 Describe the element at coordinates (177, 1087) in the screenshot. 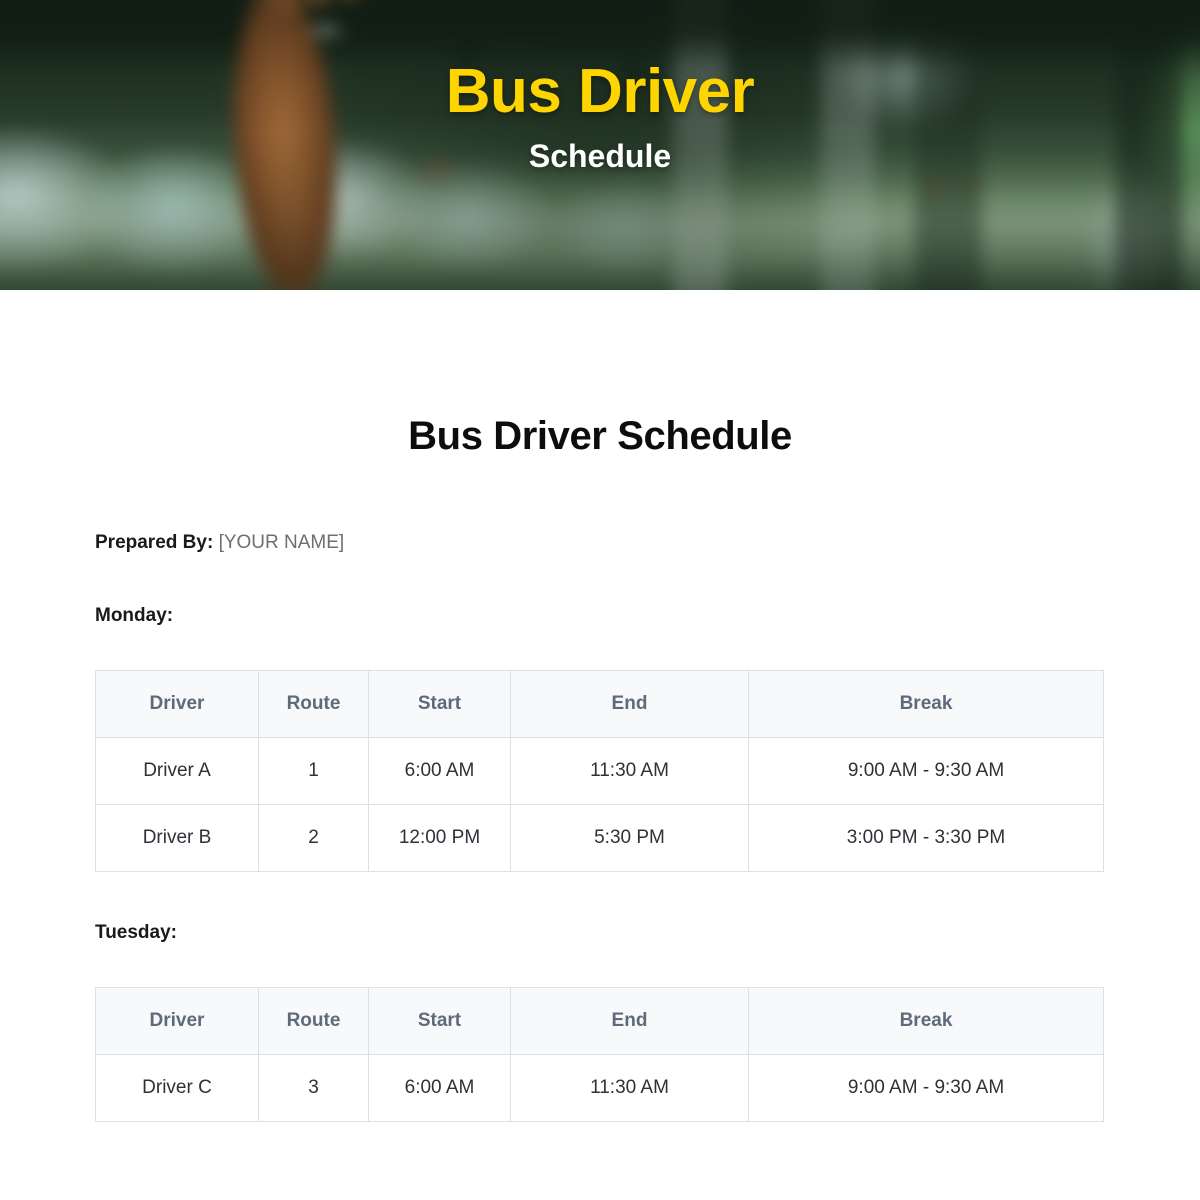

I see `cell-driver: Driver C` at that location.